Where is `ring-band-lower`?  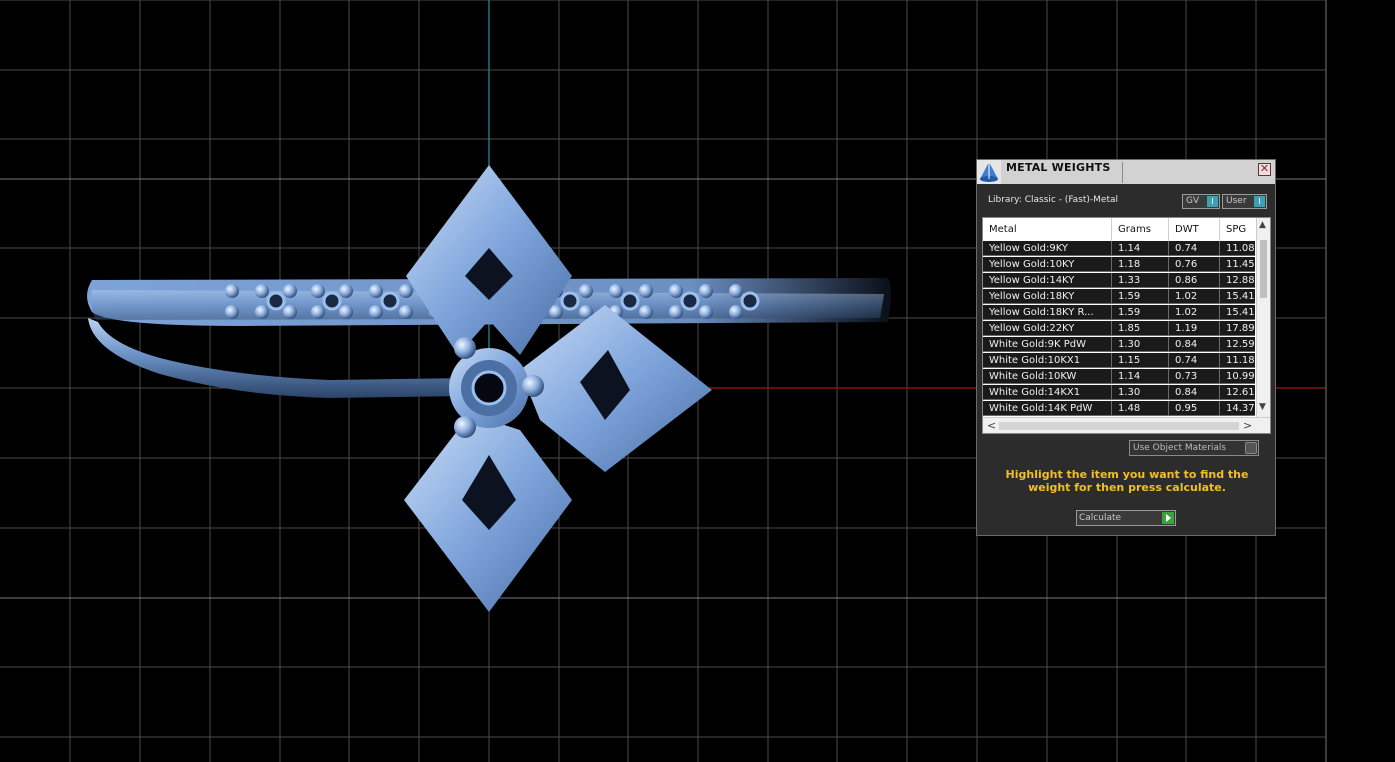 ring-band-lower is located at coordinates (279, 358).